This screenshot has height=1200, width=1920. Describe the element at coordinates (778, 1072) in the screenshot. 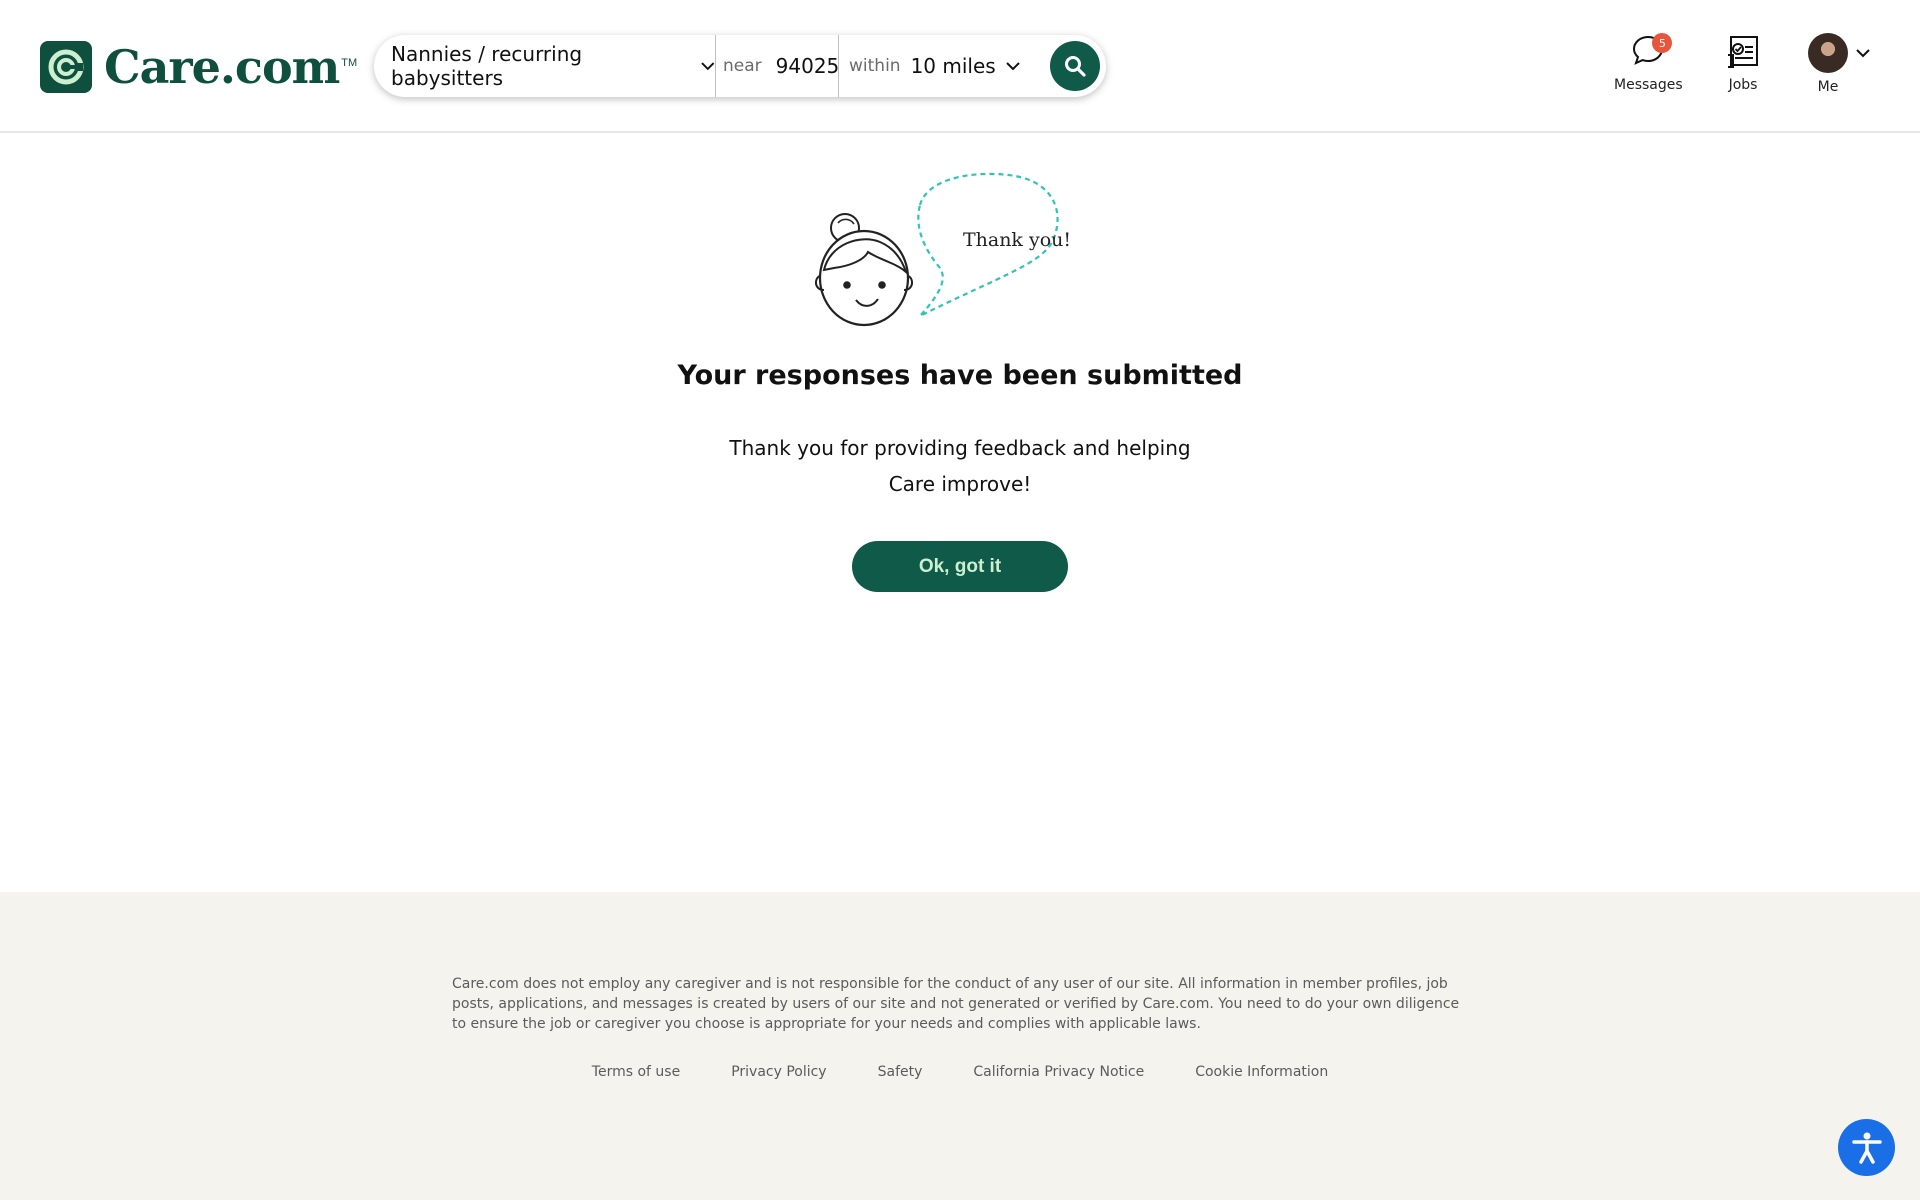

I see `privacy-policy-link: Privacy Policy` at that location.